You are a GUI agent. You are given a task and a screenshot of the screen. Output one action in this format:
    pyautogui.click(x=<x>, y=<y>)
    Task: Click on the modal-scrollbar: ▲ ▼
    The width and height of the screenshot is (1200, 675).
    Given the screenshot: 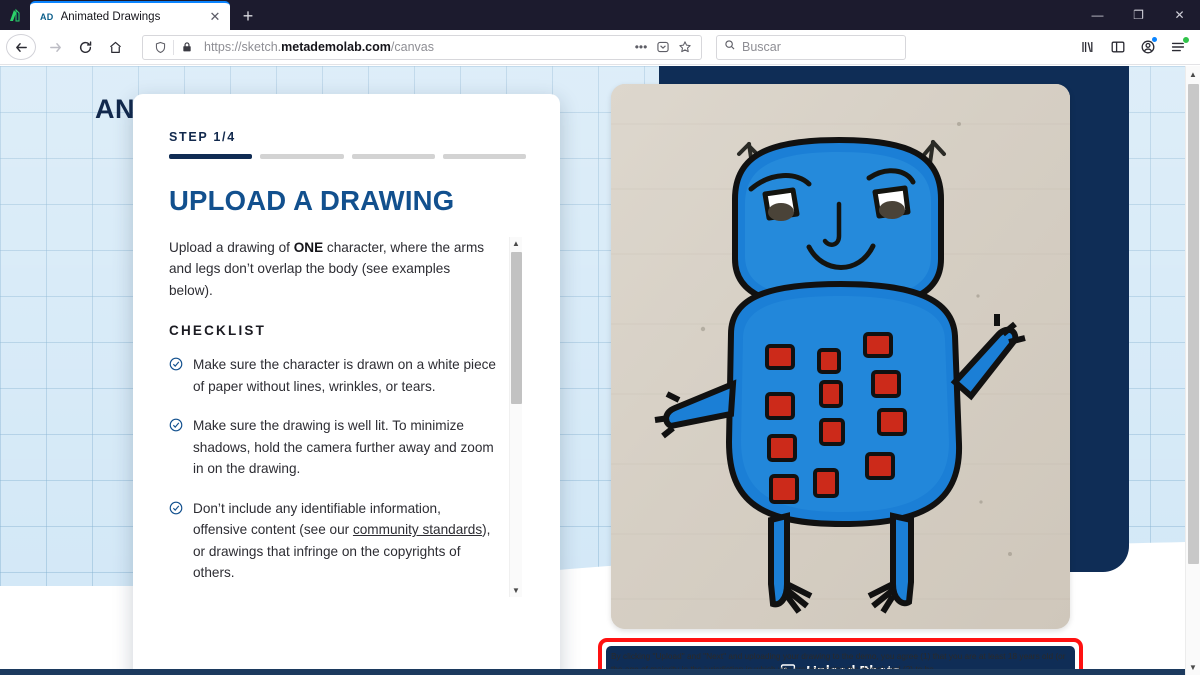 What is the action you would take?
    pyautogui.click(x=515, y=417)
    